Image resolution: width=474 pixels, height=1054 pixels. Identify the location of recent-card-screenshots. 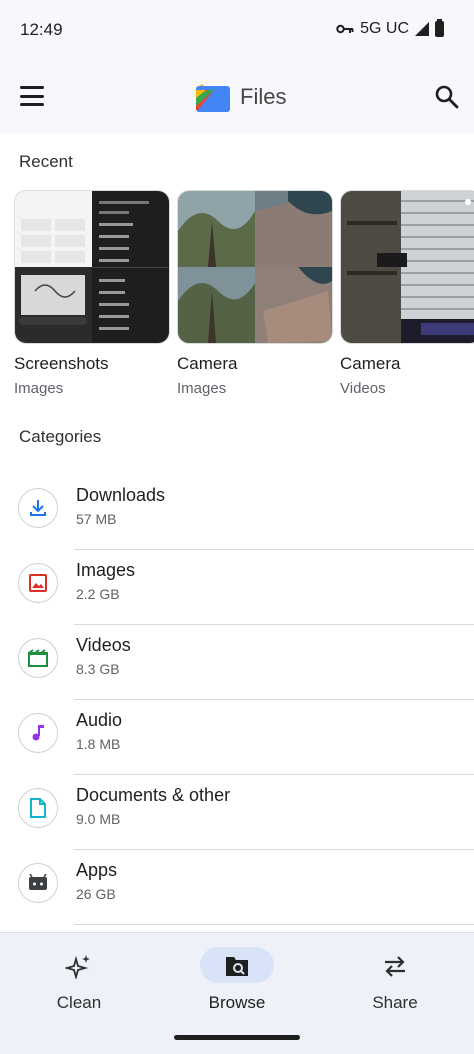
(92, 267).